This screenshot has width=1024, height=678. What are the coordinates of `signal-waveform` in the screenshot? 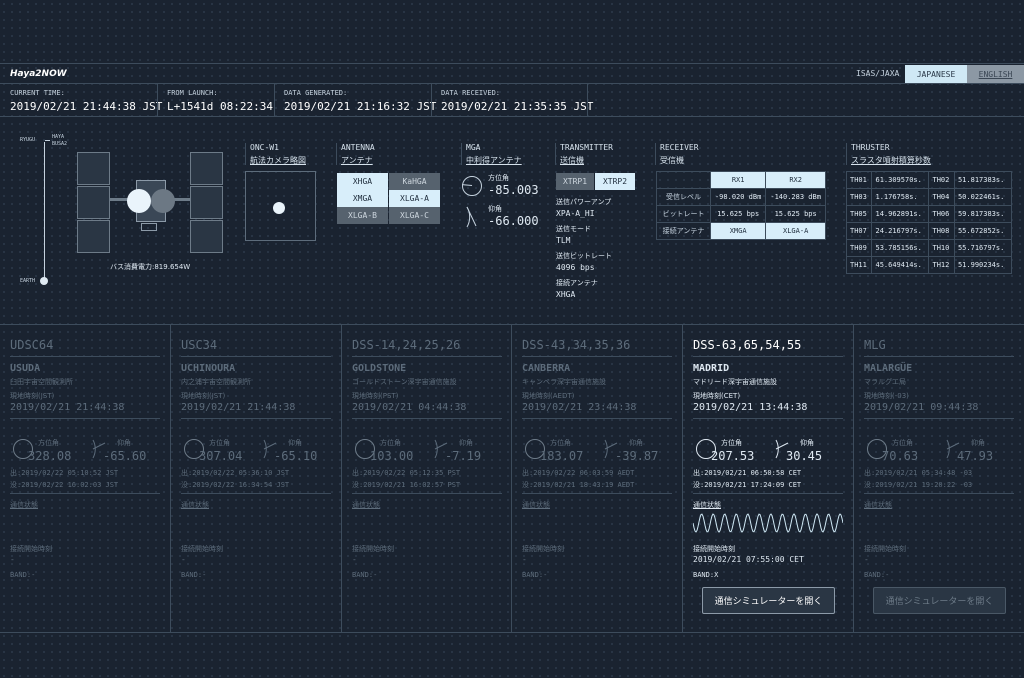 It's located at (768, 523).